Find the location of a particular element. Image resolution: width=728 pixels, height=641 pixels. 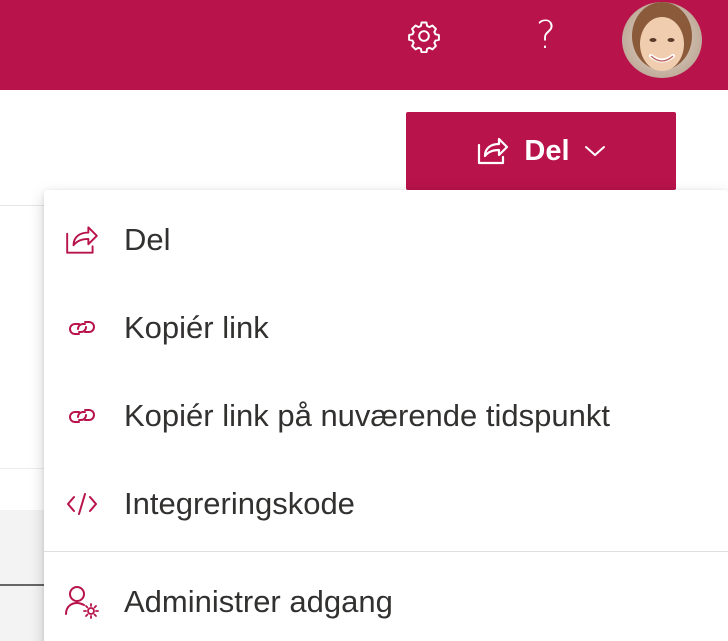

menu-item-manage-access: Administrer adgang is located at coordinates (386, 600).